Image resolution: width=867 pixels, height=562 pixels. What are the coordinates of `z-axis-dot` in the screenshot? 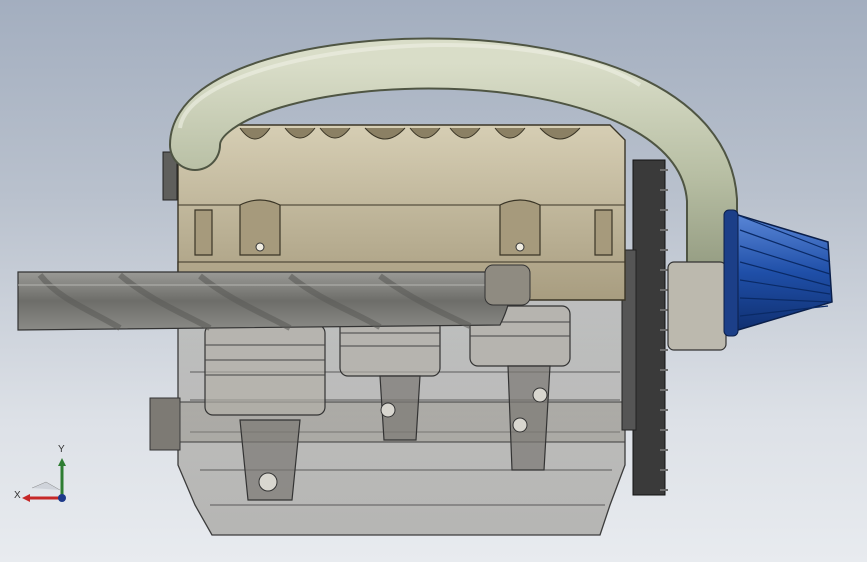 It's located at (62, 498).